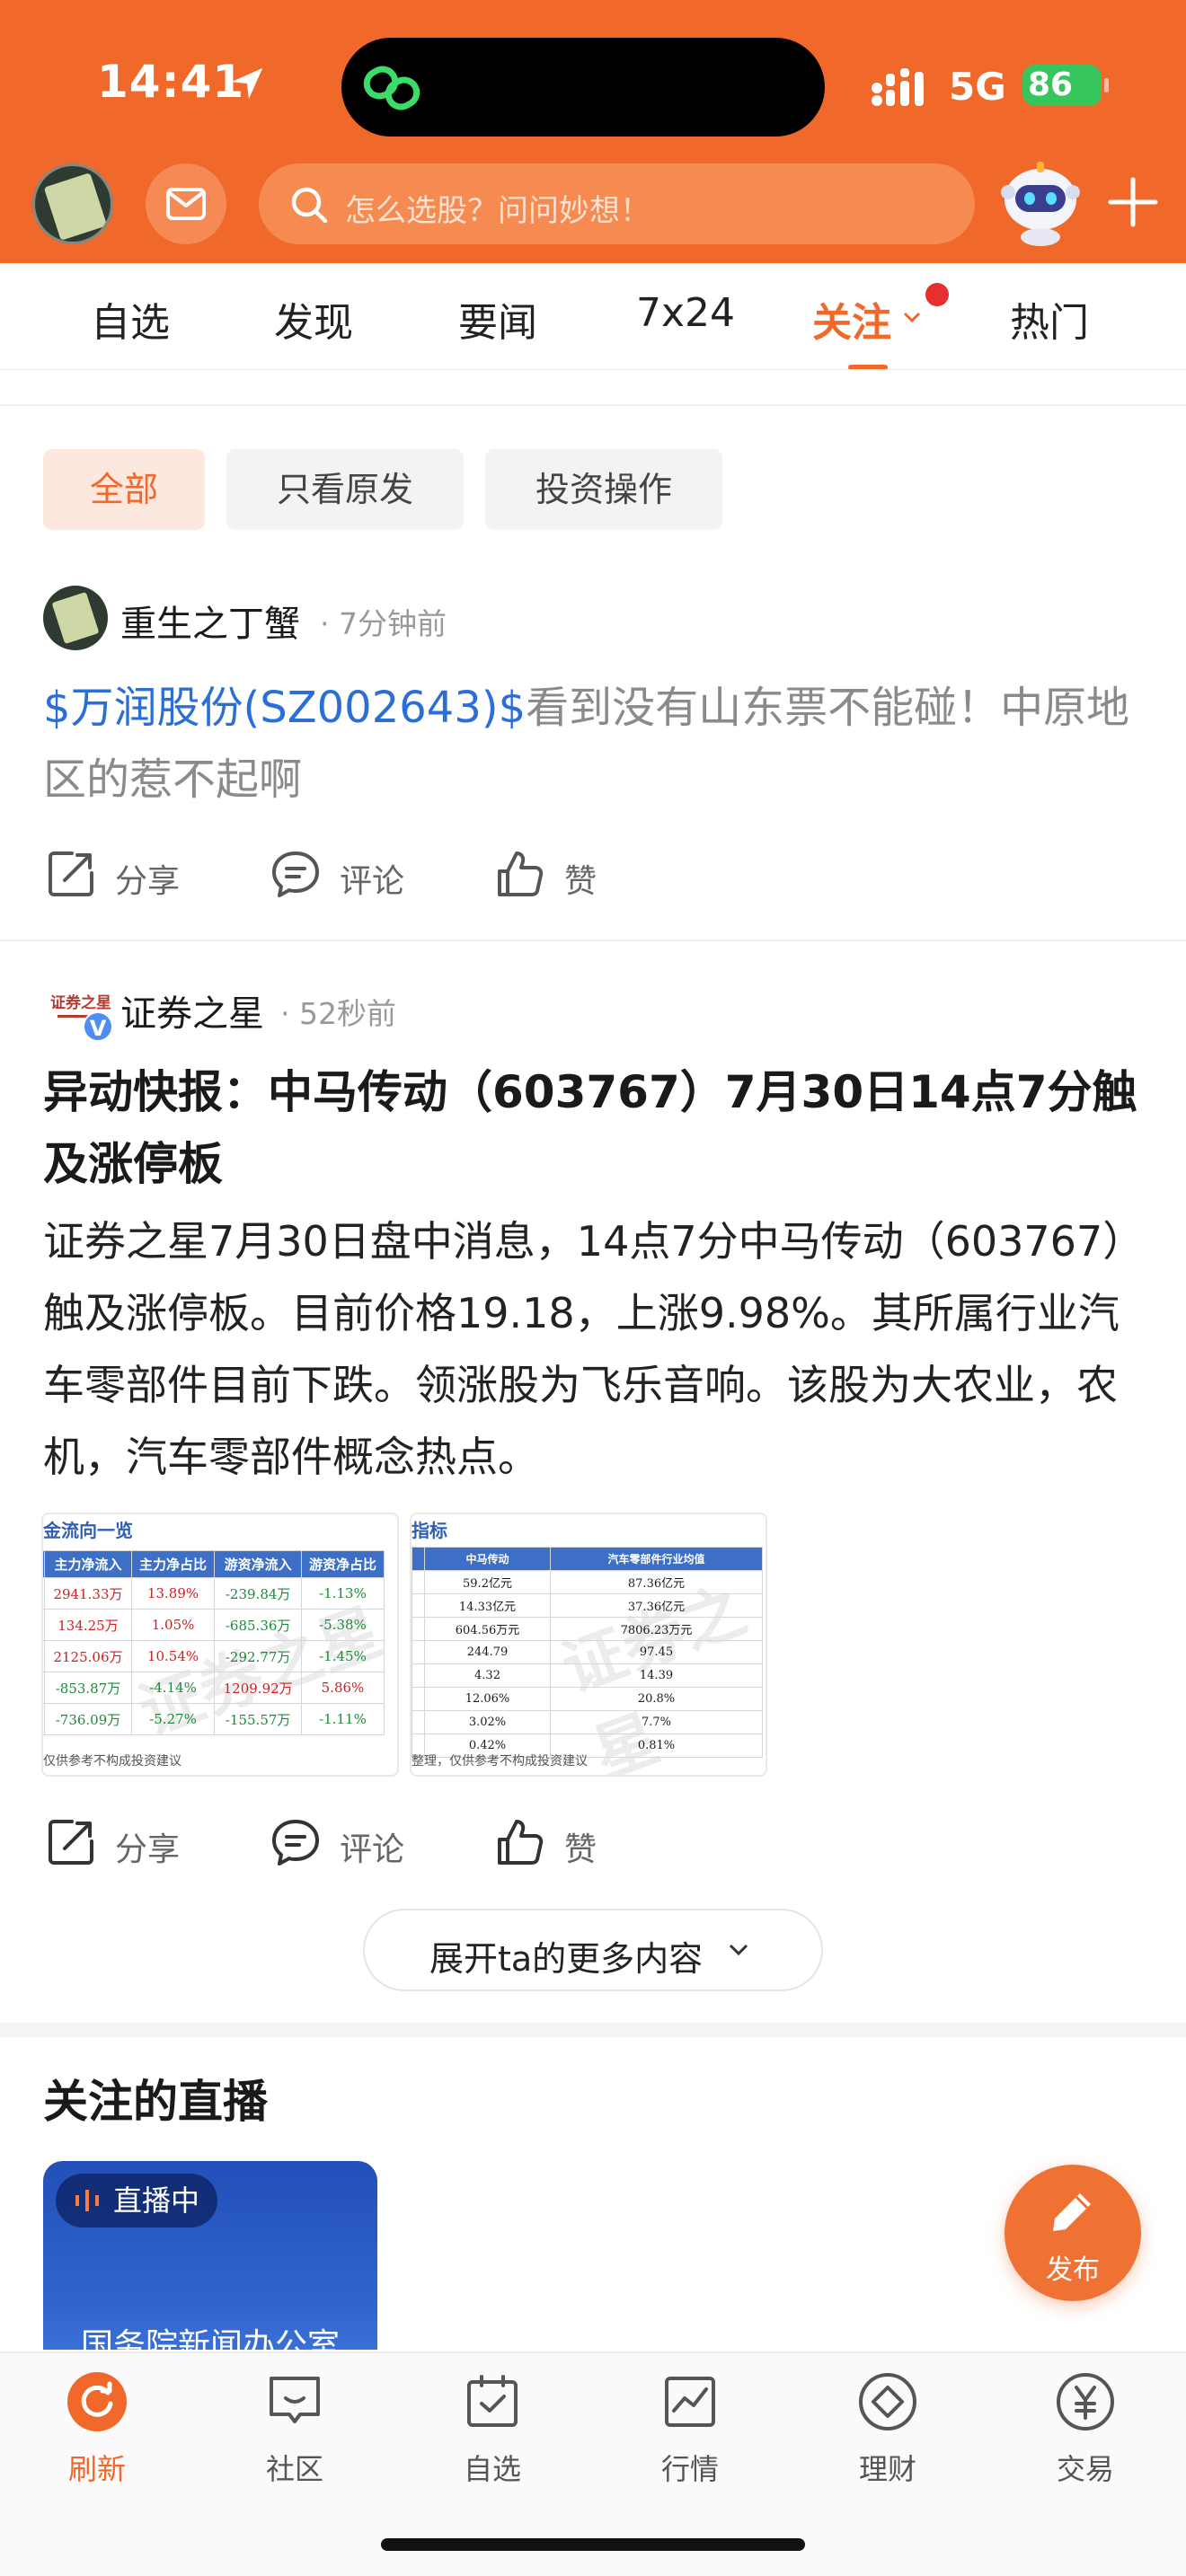  I want to click on publish-label: 发布, so click(1073, 2270).